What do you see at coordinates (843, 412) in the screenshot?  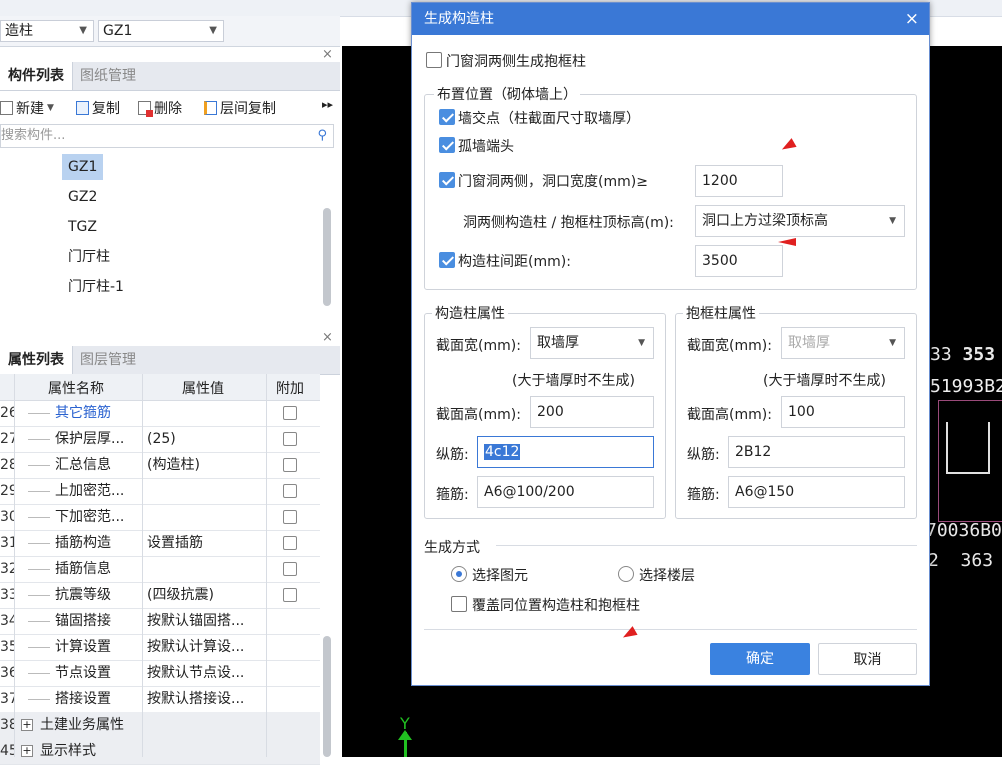 I see `bk-height-input: 100` at bounding box center [843, 412].